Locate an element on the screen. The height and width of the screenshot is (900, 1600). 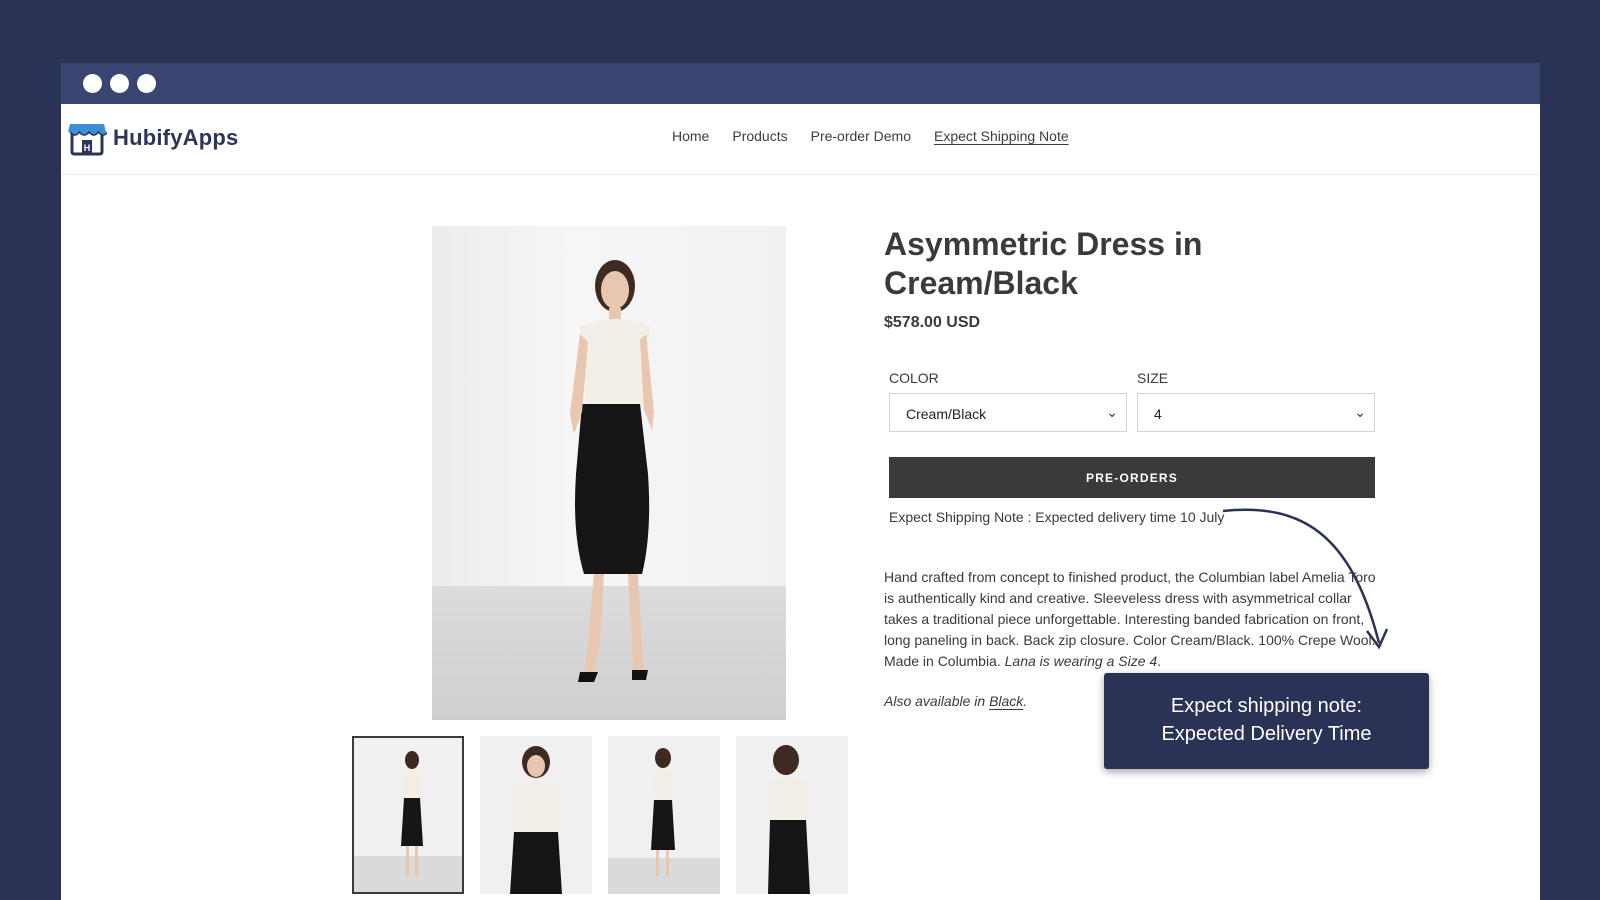
color-select-value: Cream/Black is located at coordinates (946, 414).